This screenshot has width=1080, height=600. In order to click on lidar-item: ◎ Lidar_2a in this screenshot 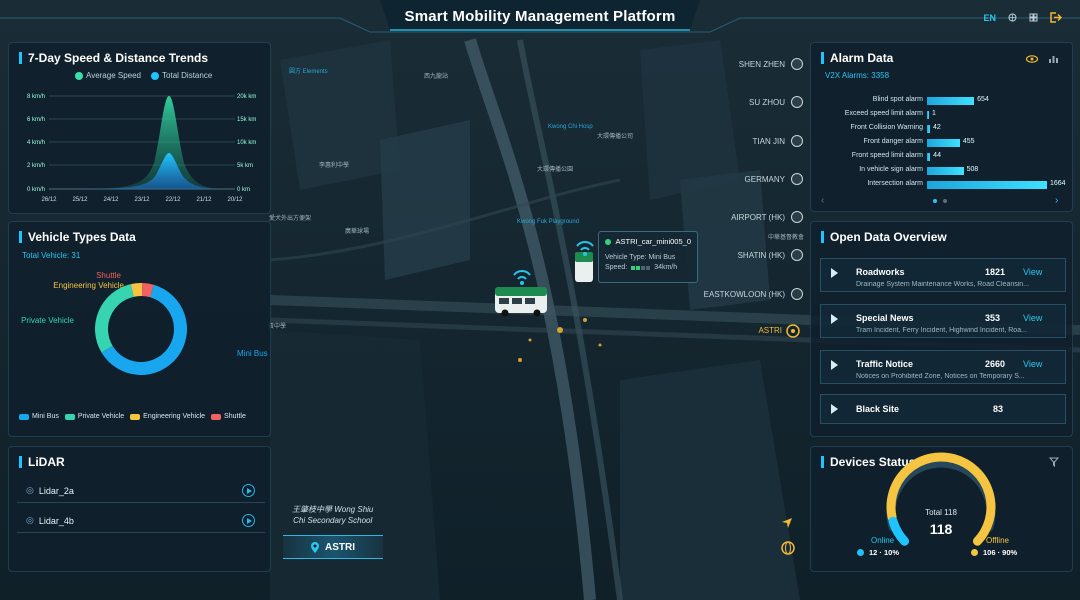, I will do `click(141, 491)`.